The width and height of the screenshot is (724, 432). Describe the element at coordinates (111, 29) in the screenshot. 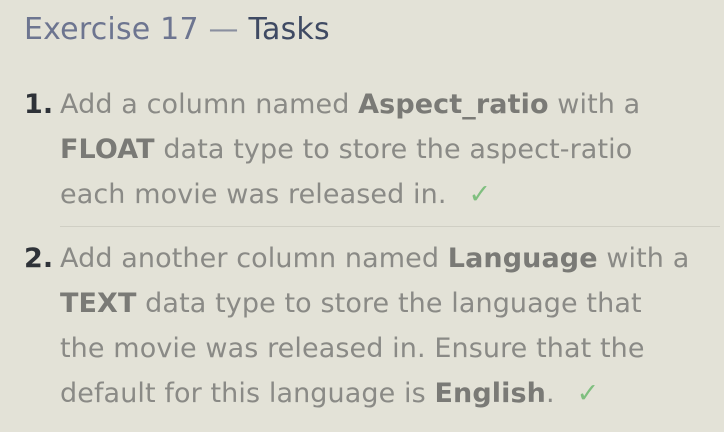

I see `exercise-number: Exercise 17` at that location.